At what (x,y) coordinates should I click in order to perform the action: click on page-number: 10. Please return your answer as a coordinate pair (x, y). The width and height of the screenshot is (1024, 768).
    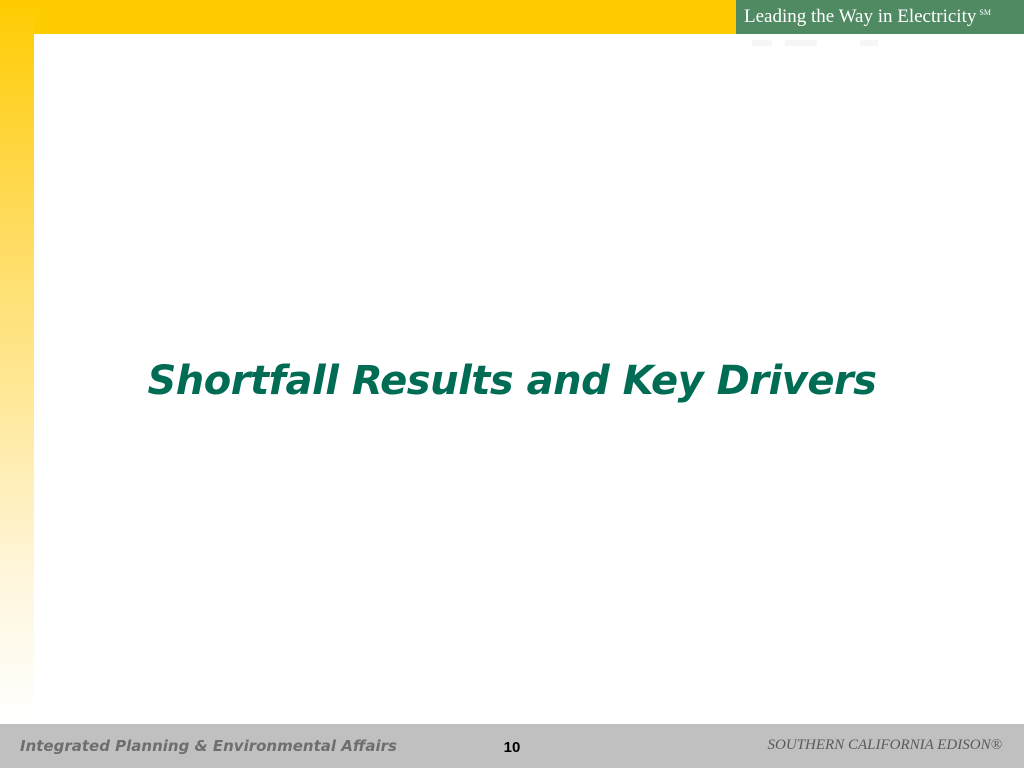
    Looking at the image, I should click on (512, 747).